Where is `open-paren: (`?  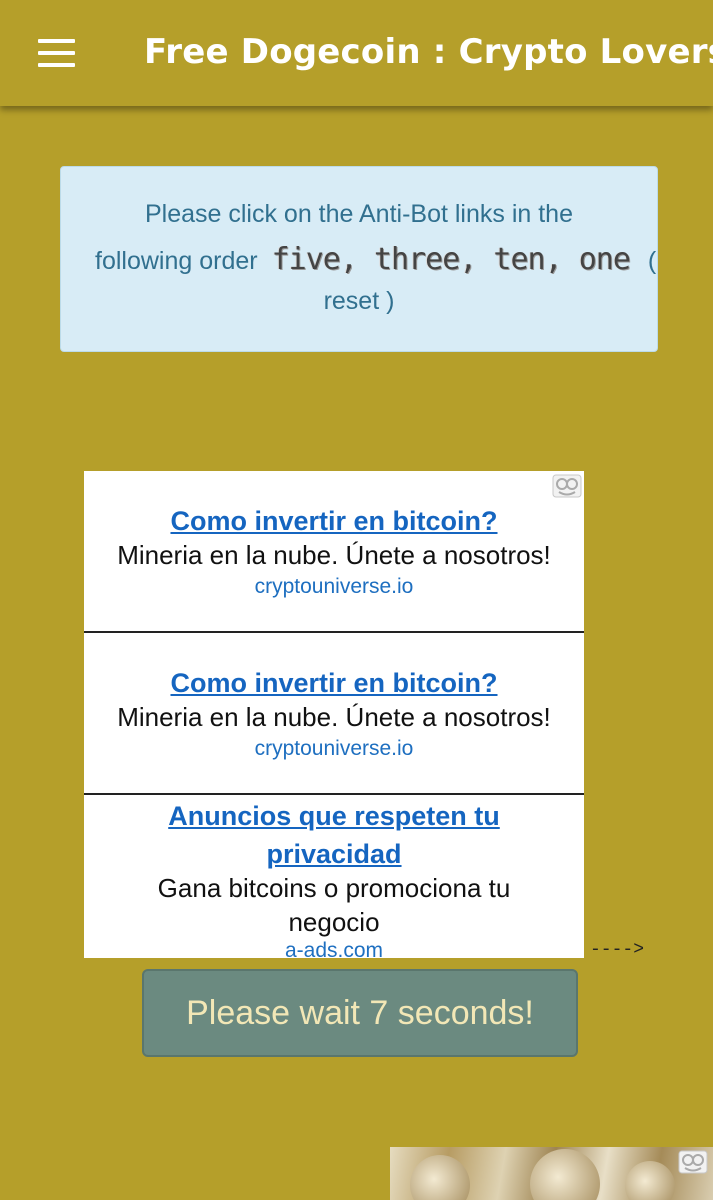 open-paren: ( is located at coordinates (652, 261).